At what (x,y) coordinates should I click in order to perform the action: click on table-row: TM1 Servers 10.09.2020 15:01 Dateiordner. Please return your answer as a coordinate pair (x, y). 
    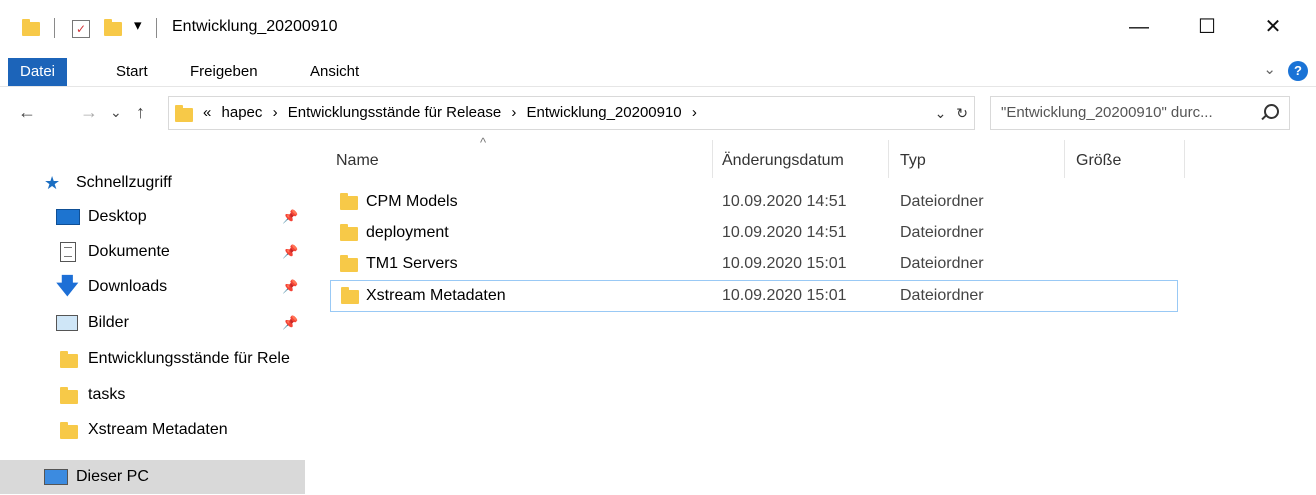
    Looking at the image, I should click on (754, 264).